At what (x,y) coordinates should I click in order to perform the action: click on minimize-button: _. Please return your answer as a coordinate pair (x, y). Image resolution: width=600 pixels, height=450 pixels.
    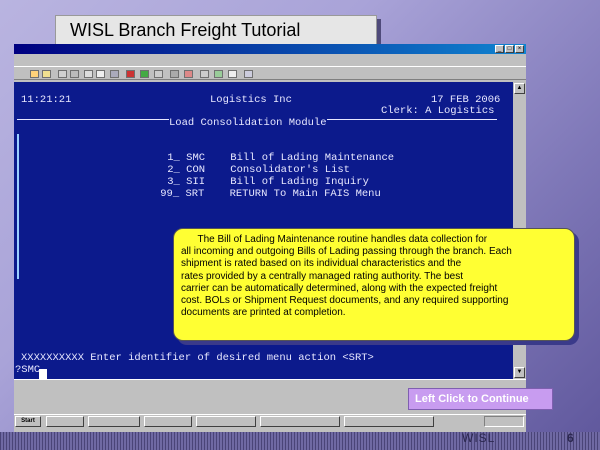
    Looking at the image, I should click on (499, 49).